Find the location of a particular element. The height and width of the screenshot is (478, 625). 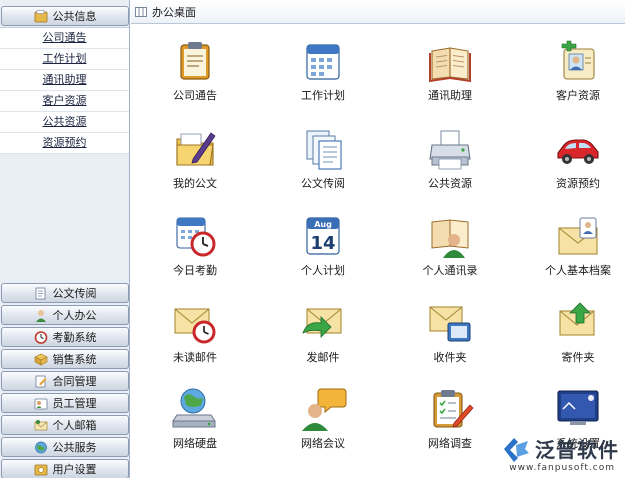

box-icon is located at coordinates (40, 359).